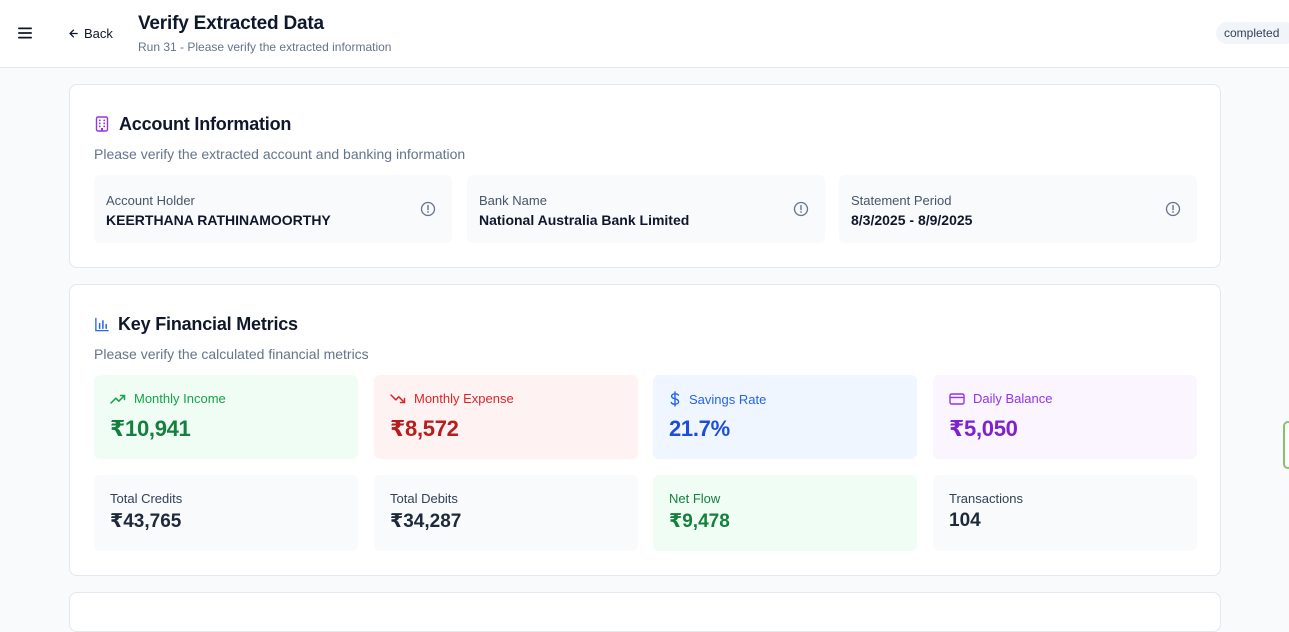  What do you see at coordinates (901, 200) in the screenshot?
I see `field-label: Statement Period` at bounding box center [901, 200].